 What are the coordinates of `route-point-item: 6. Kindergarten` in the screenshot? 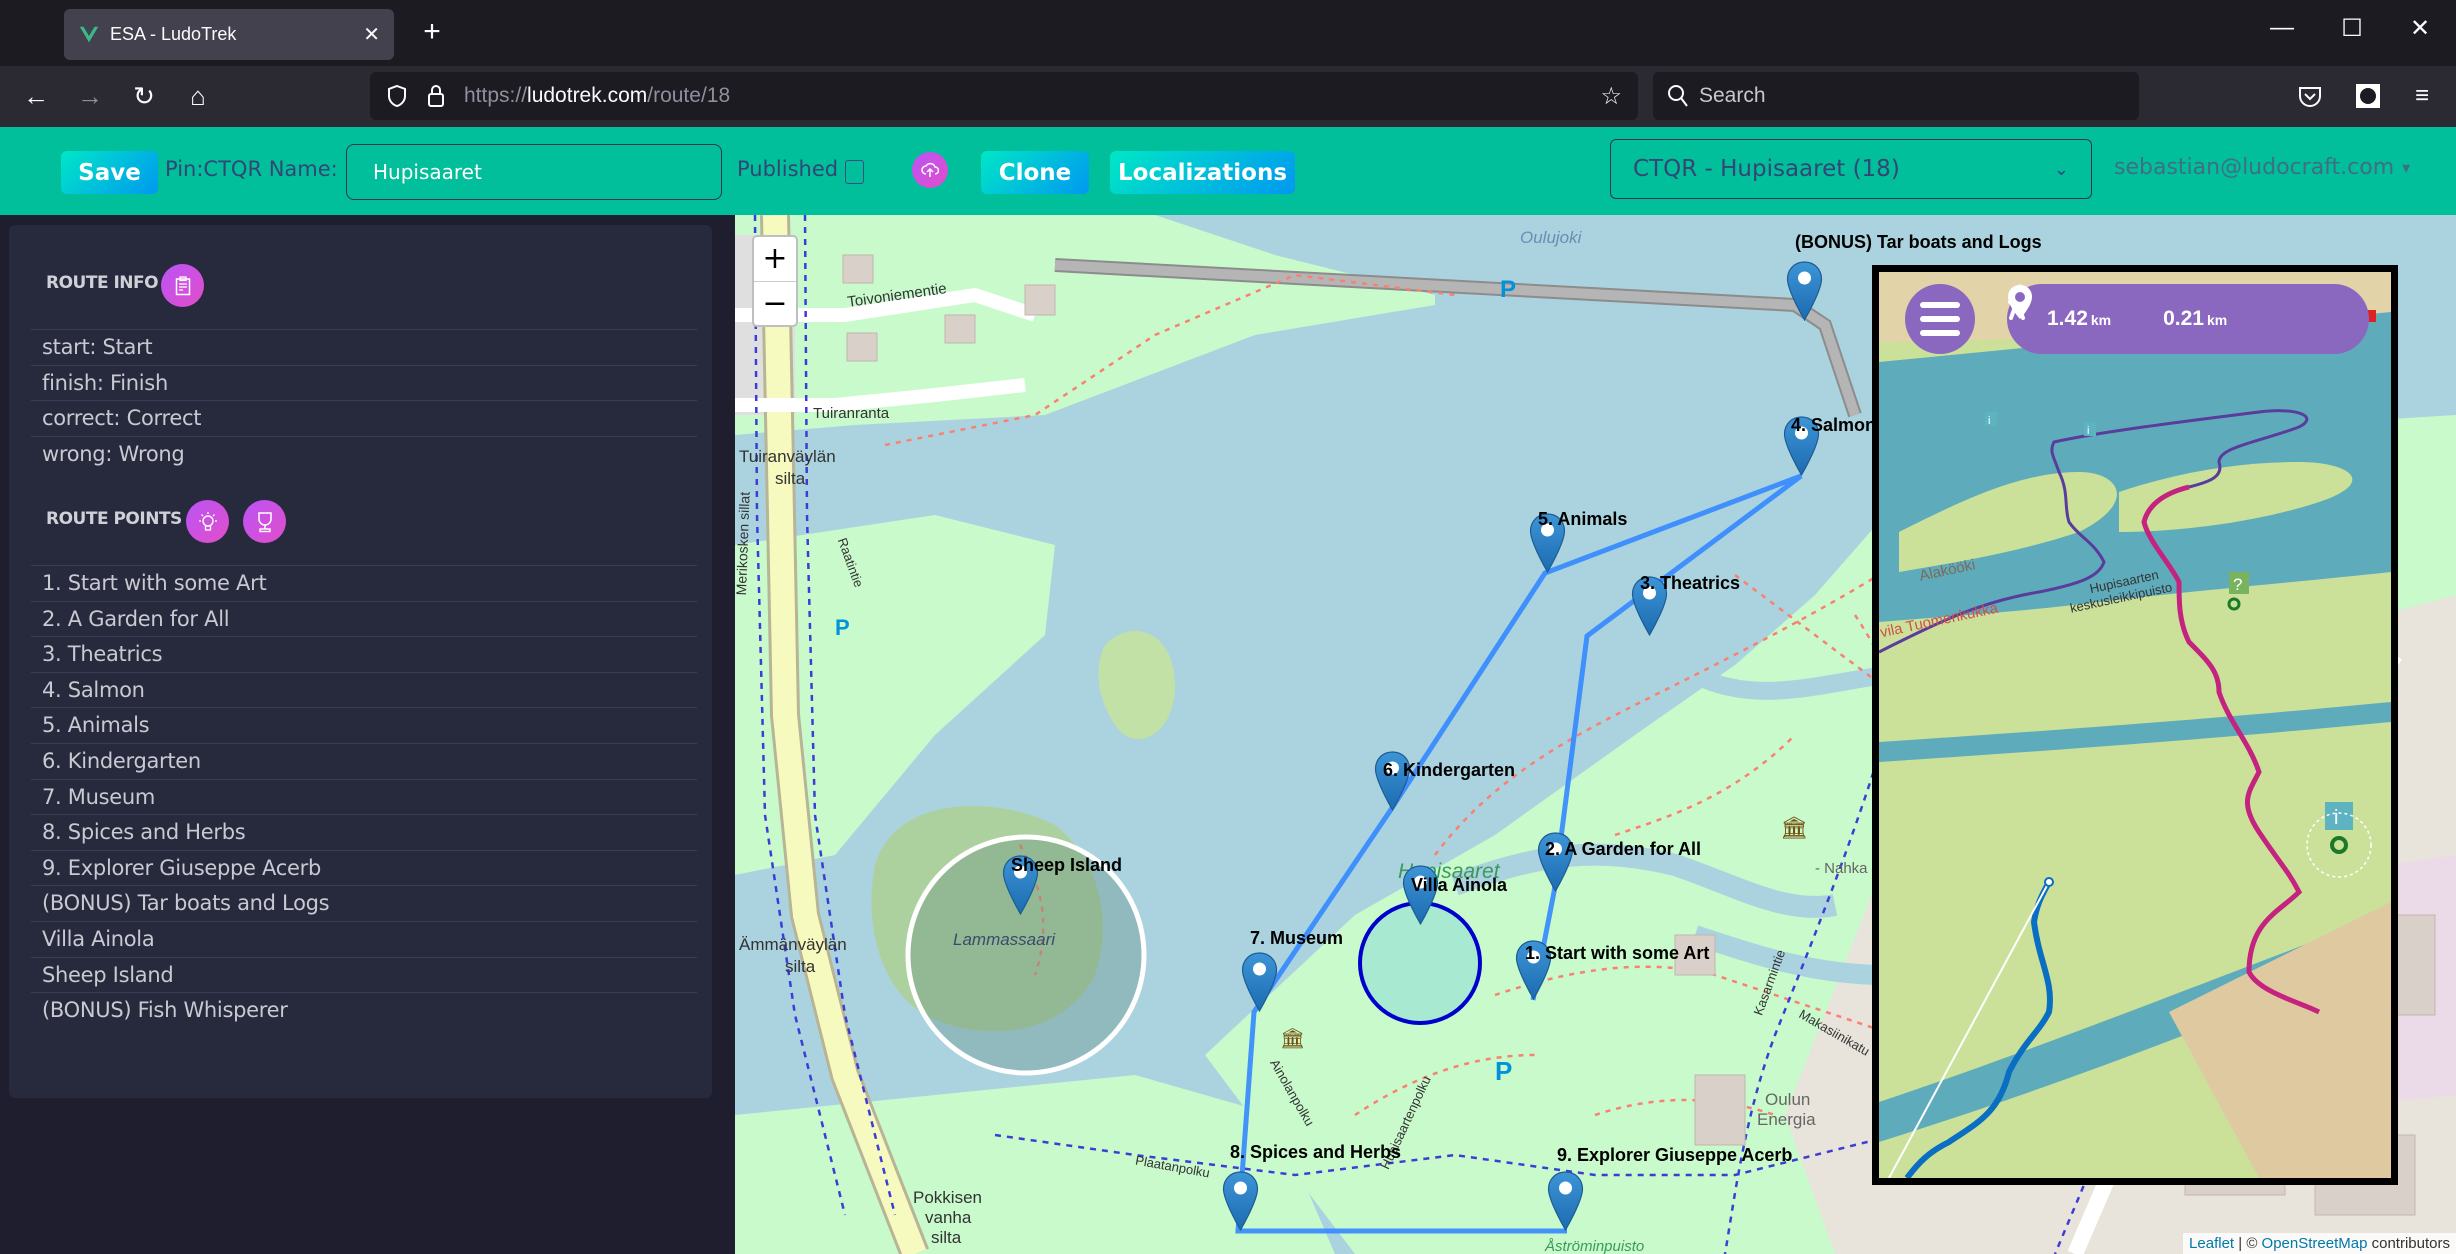 It's located at (364, 760).